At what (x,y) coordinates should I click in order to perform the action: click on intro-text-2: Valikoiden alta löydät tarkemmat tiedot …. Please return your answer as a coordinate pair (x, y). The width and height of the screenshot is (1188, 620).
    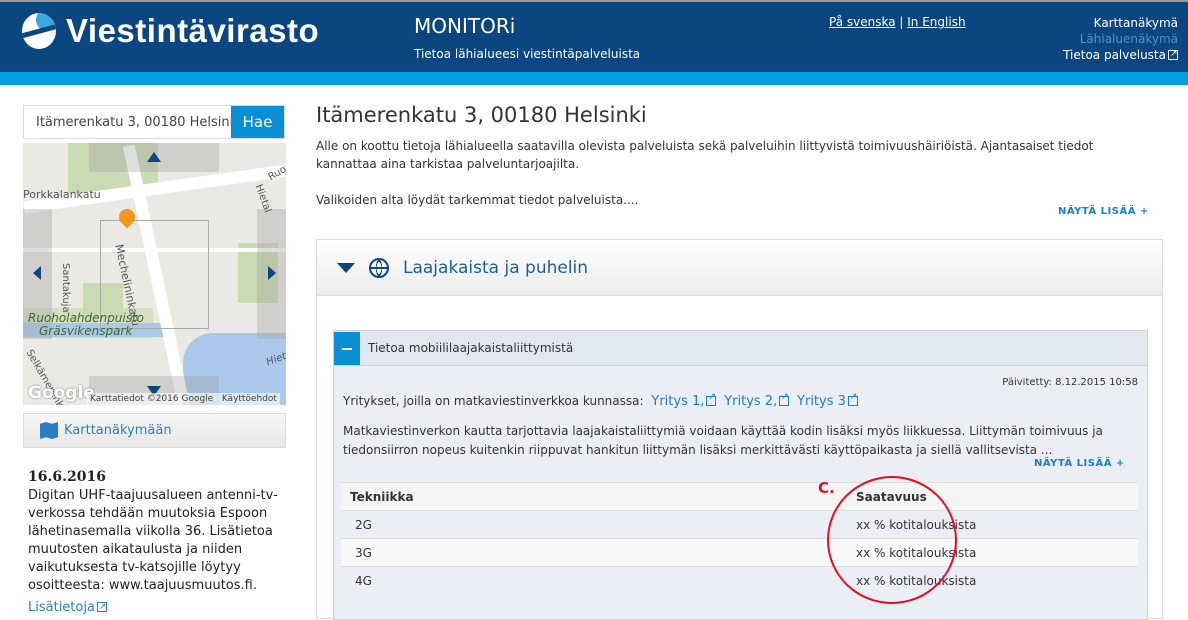
    Looking at the image, I should click on (477, 200).